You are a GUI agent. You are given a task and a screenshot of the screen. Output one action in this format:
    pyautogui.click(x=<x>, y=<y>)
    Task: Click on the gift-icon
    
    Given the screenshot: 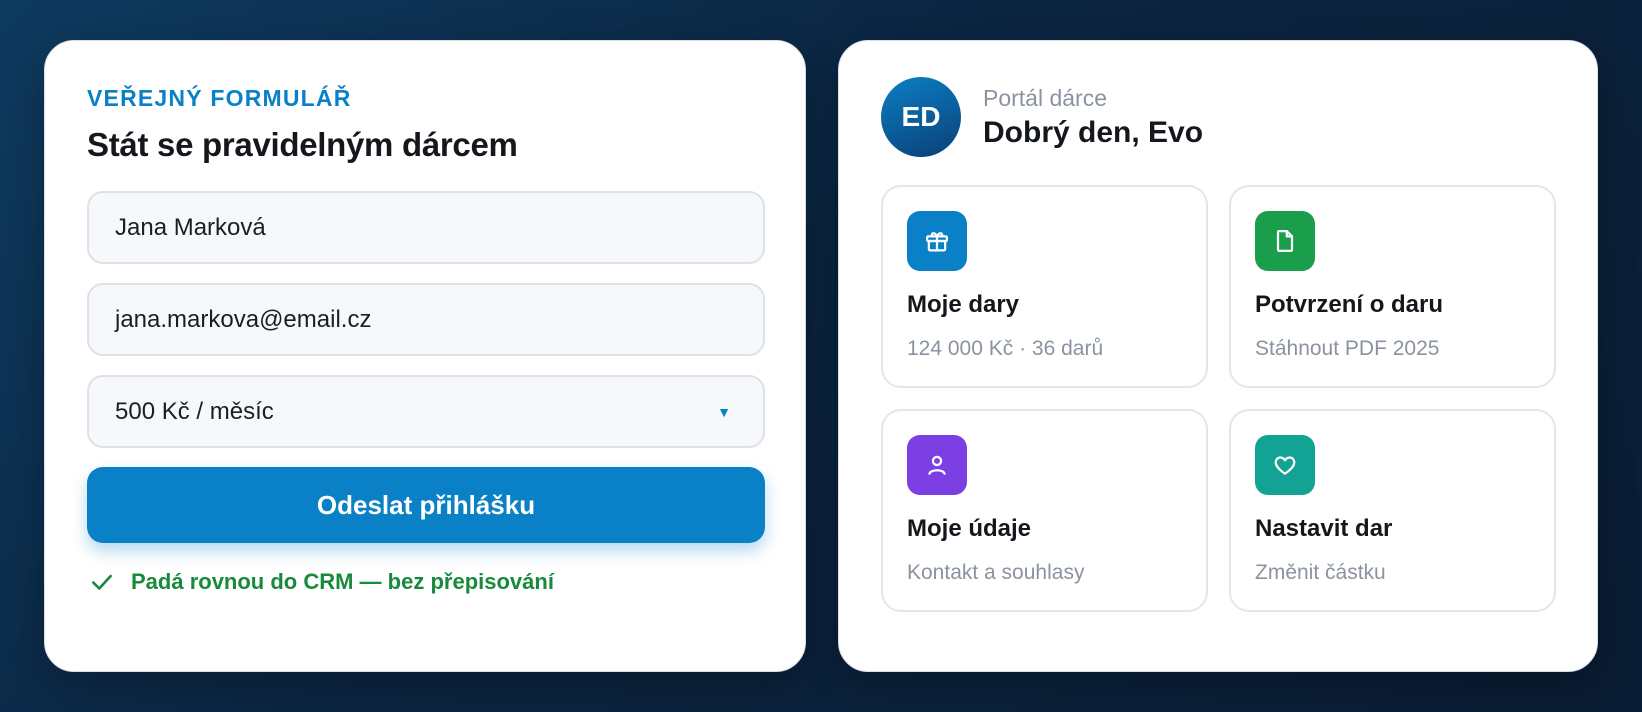 What is the action you would take?
    pyautogui.click(x=937, y=241)
    